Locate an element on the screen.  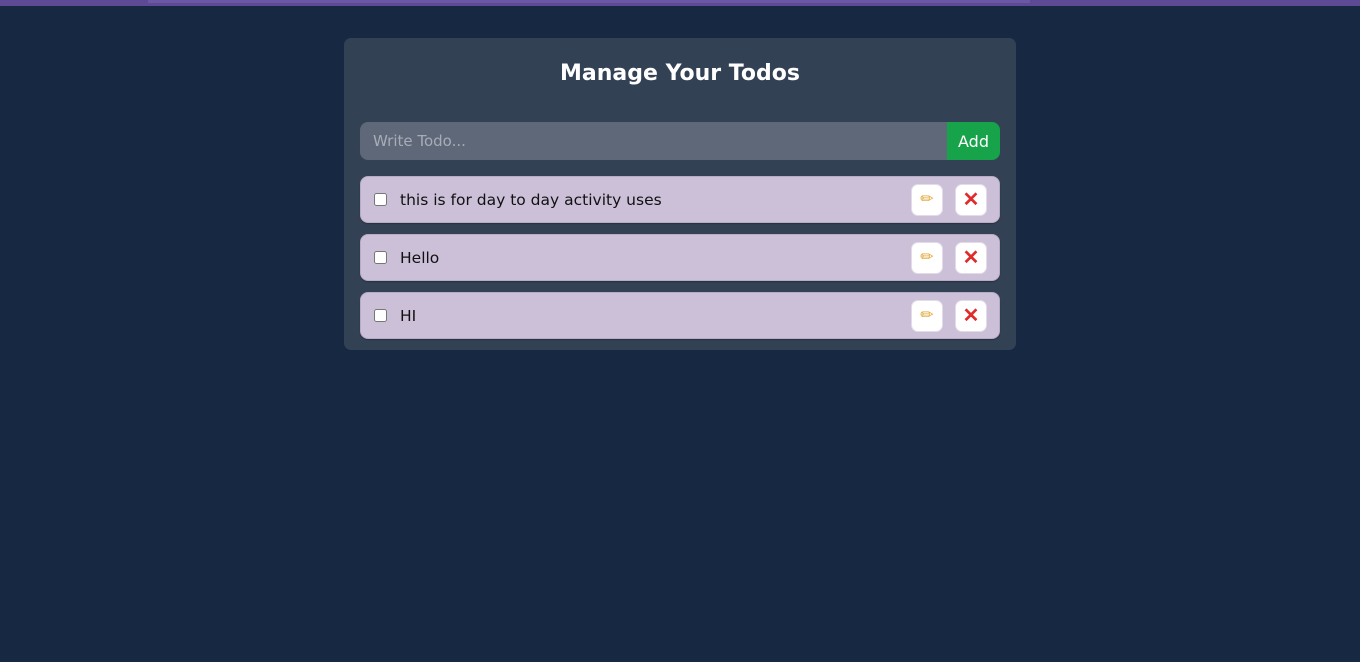
add-todo-form: Add is located at coordinates (680, 141).